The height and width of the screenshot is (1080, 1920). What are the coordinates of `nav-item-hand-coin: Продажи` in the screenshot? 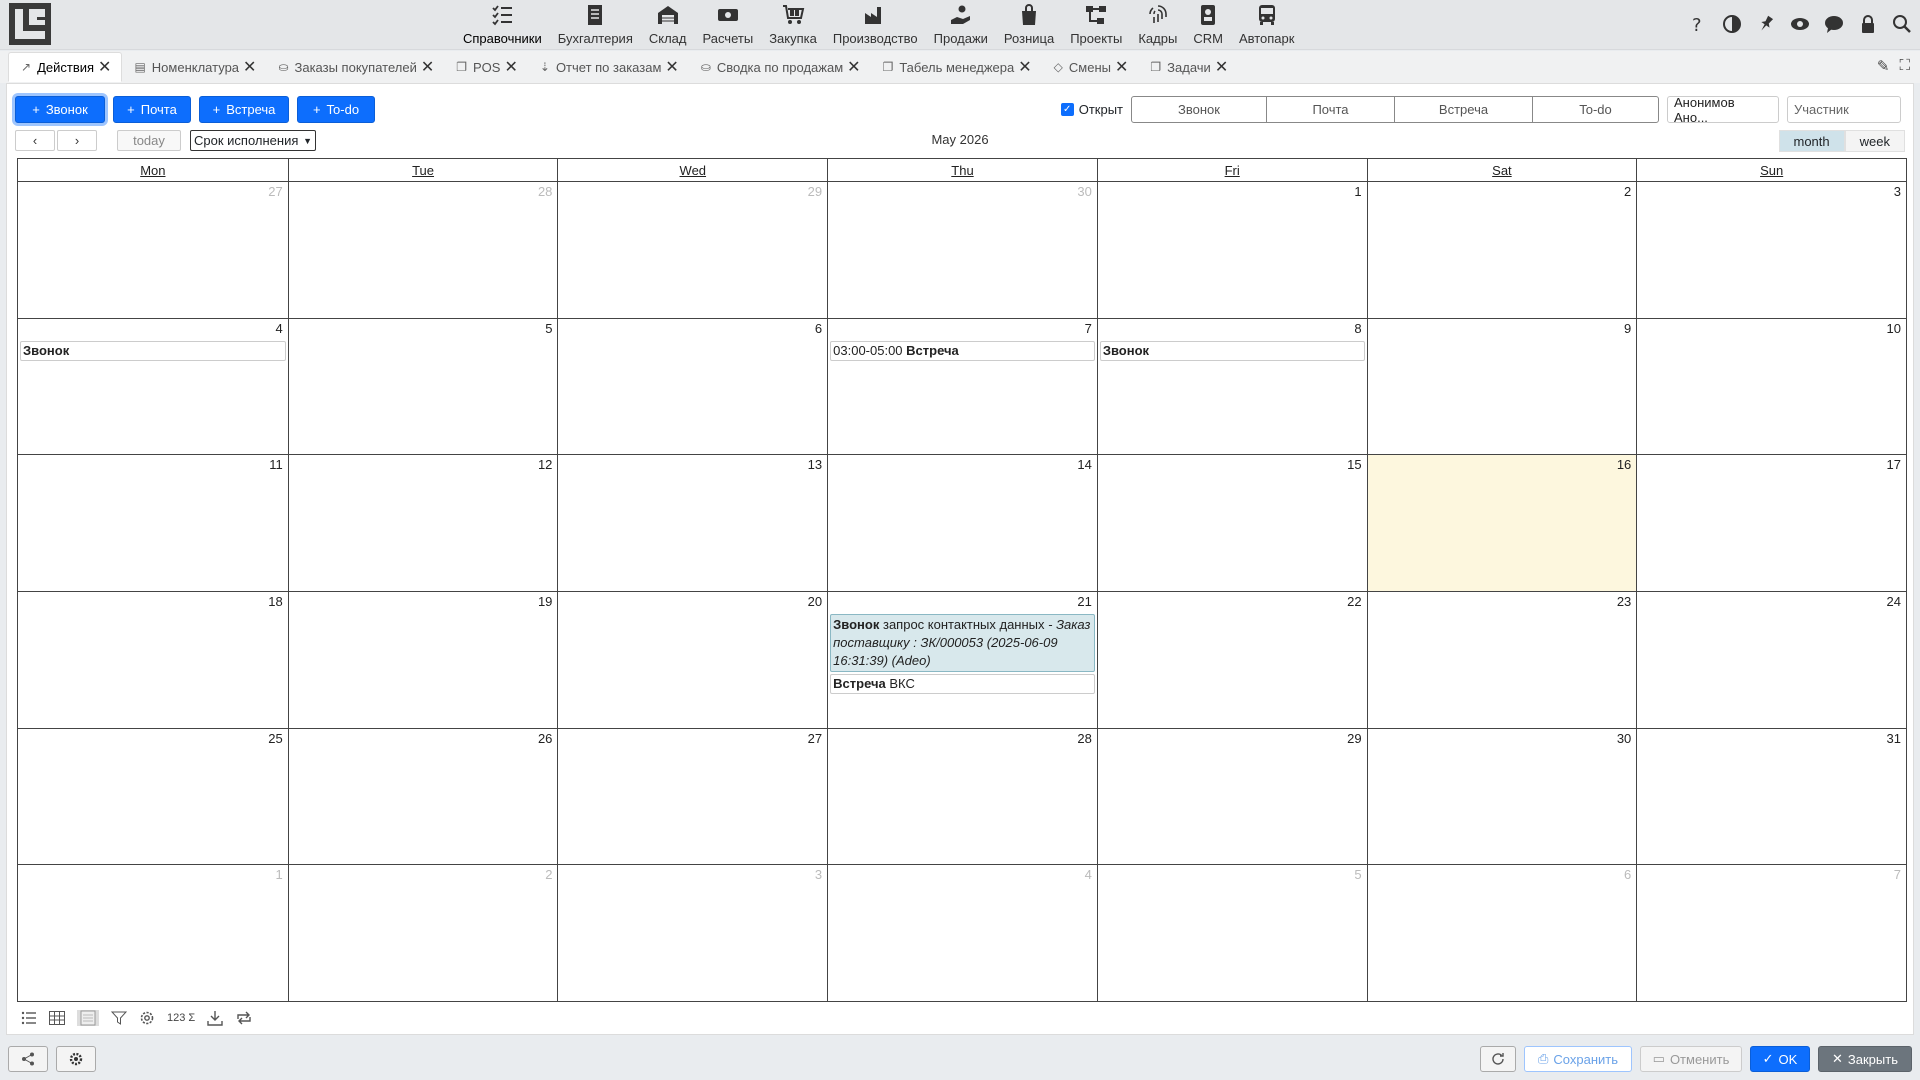 It's located at (961, 25).